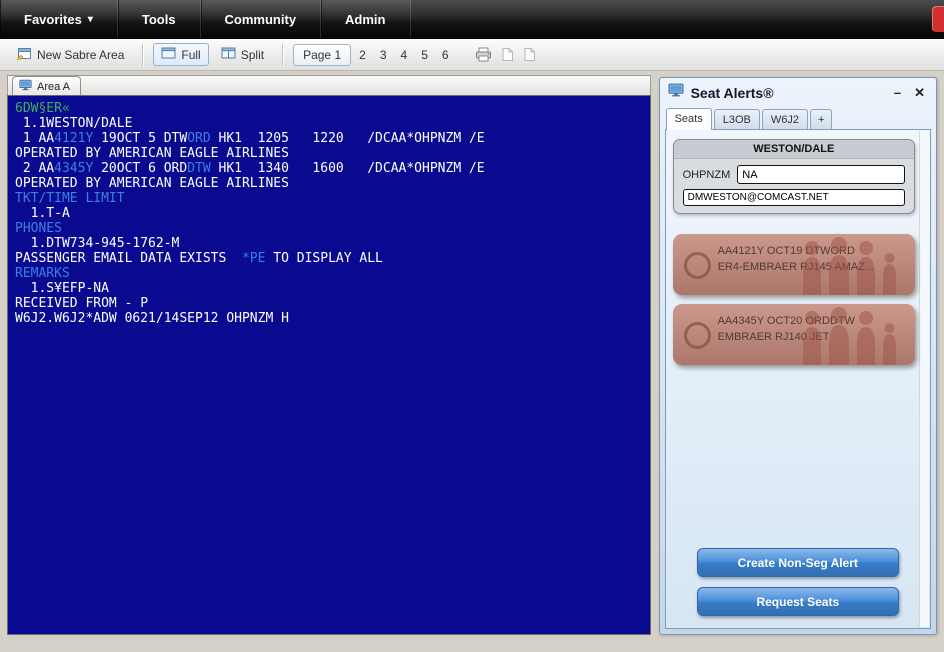 The height and width of the screenshot is (652, 944). I want to click on terminal-line: 6DW§ER«, so click(42, 108).